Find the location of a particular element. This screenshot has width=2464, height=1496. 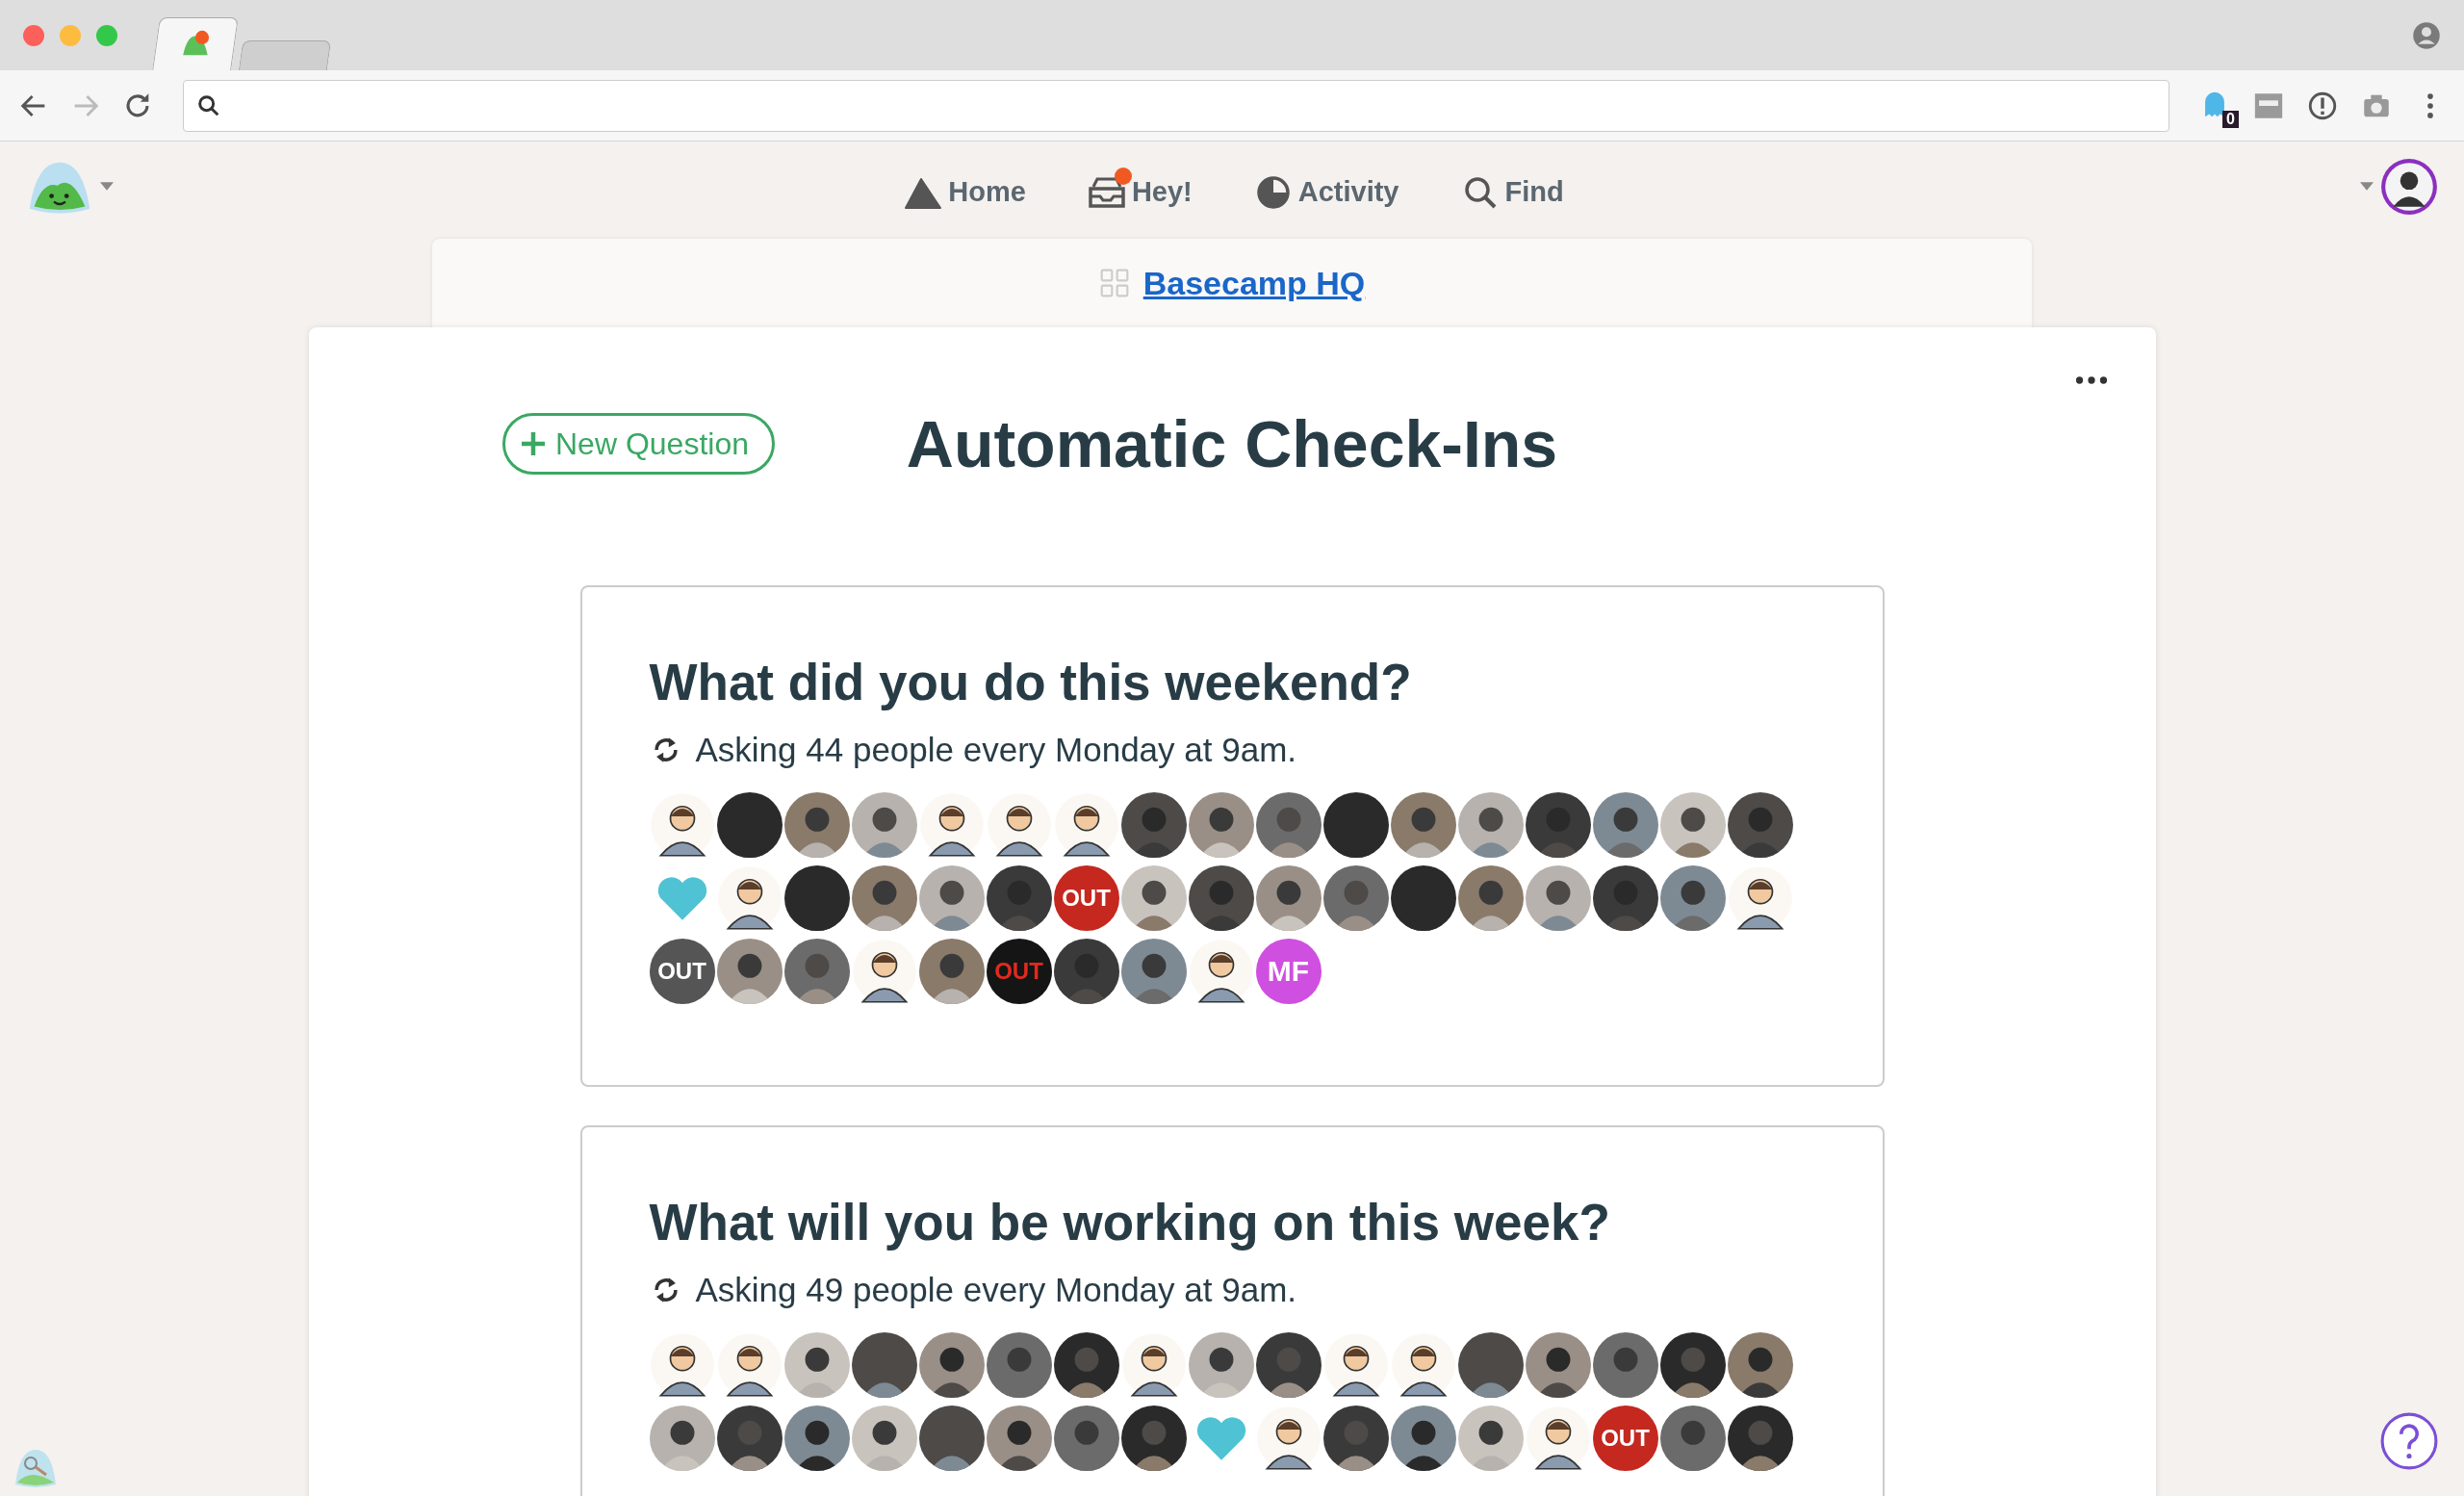

page-title: Automatic Check-Ins is located at coordinates (1232, 443).